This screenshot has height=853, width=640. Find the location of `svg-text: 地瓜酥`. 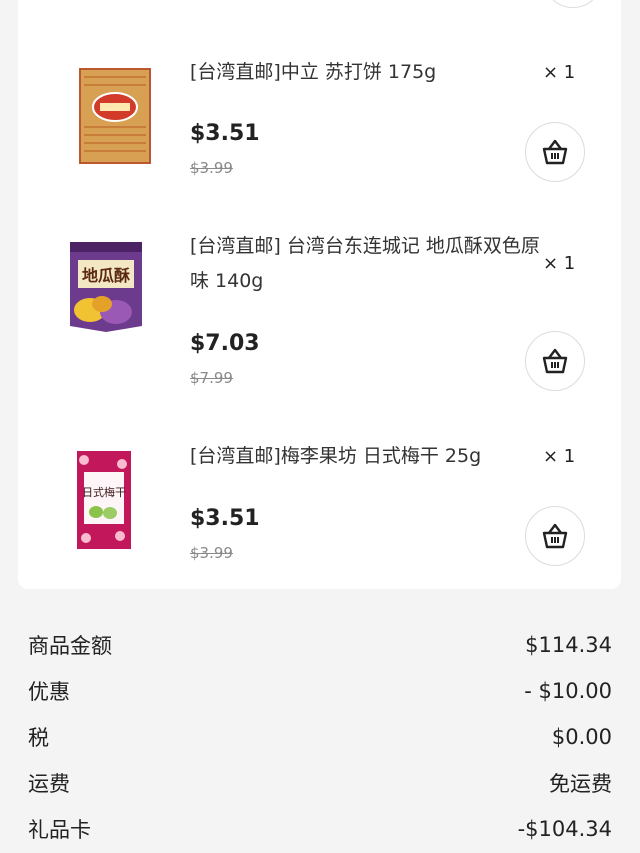

svg-text: 地瓜酥 is located at coordinates (106, 275).